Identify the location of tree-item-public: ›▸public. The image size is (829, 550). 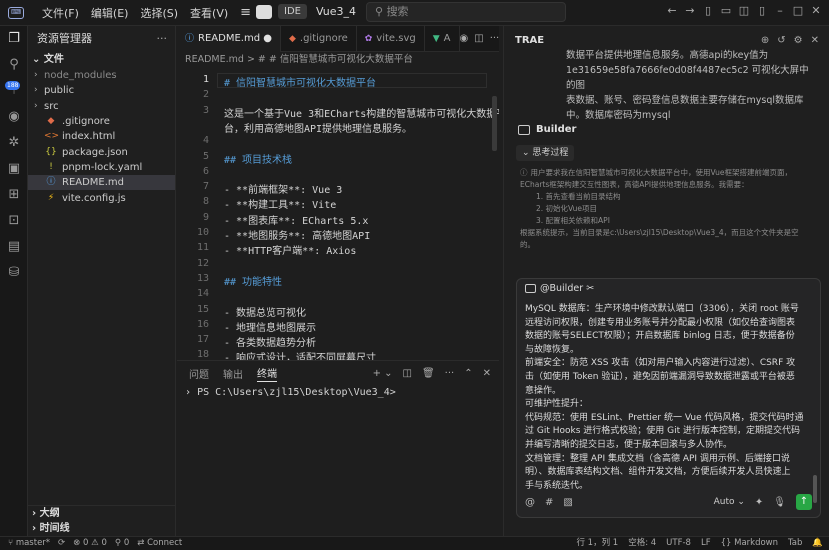
(101, 90).